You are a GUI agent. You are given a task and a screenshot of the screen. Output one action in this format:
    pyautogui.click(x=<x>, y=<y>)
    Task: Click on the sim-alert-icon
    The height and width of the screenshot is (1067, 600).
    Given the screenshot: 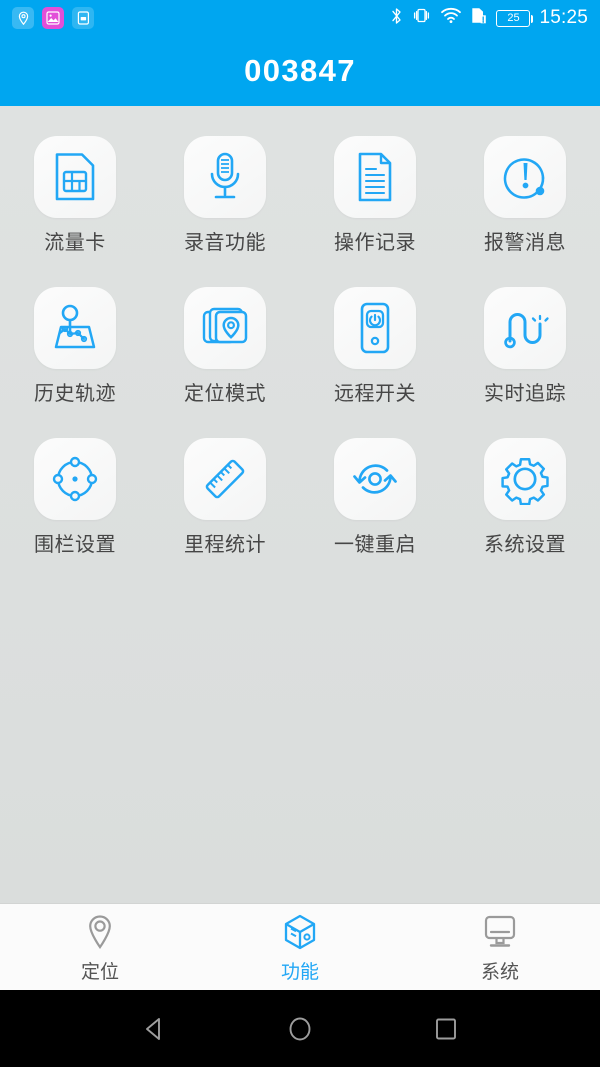 What is the action you would take?
    pyautogui.click(x=479, y=18)
    